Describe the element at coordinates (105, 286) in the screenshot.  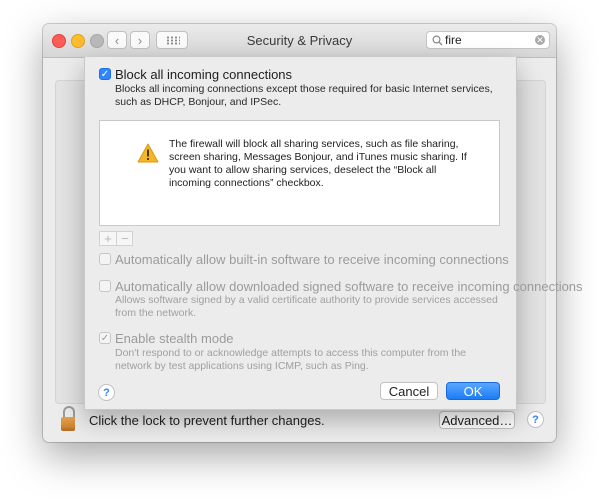
I see `allow-signed-checkbox` at that location.